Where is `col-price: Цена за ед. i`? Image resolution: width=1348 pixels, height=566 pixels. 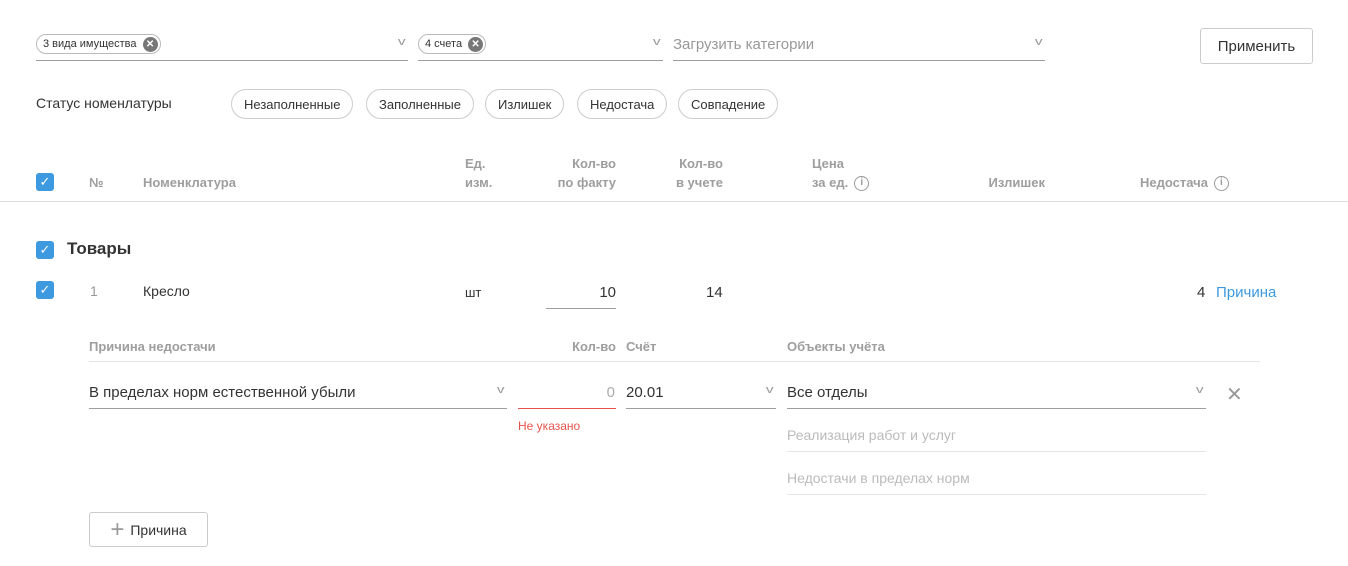
col-price: Цена за ед. i is located at coordinates (841, 173).